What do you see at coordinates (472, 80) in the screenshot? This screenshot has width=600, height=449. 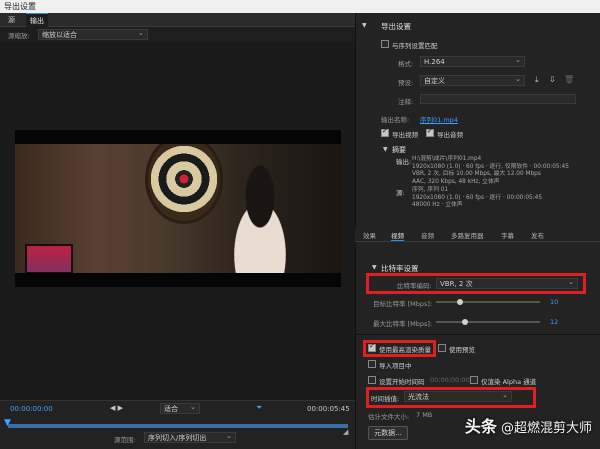 I see `preset-dropdown: 自定义` at bounding box center [472, 80].